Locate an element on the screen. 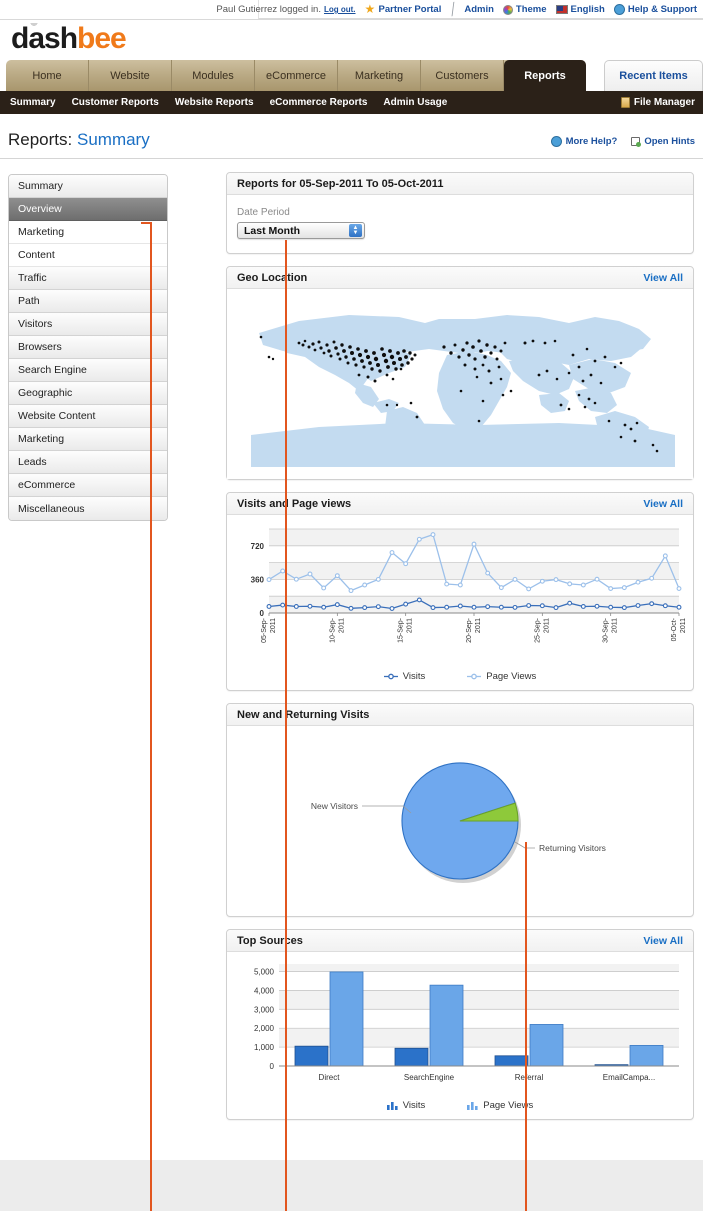 This screenshot has width=703, height=1211. page-title: Reports: Summary is located at coordinates (79, 140).